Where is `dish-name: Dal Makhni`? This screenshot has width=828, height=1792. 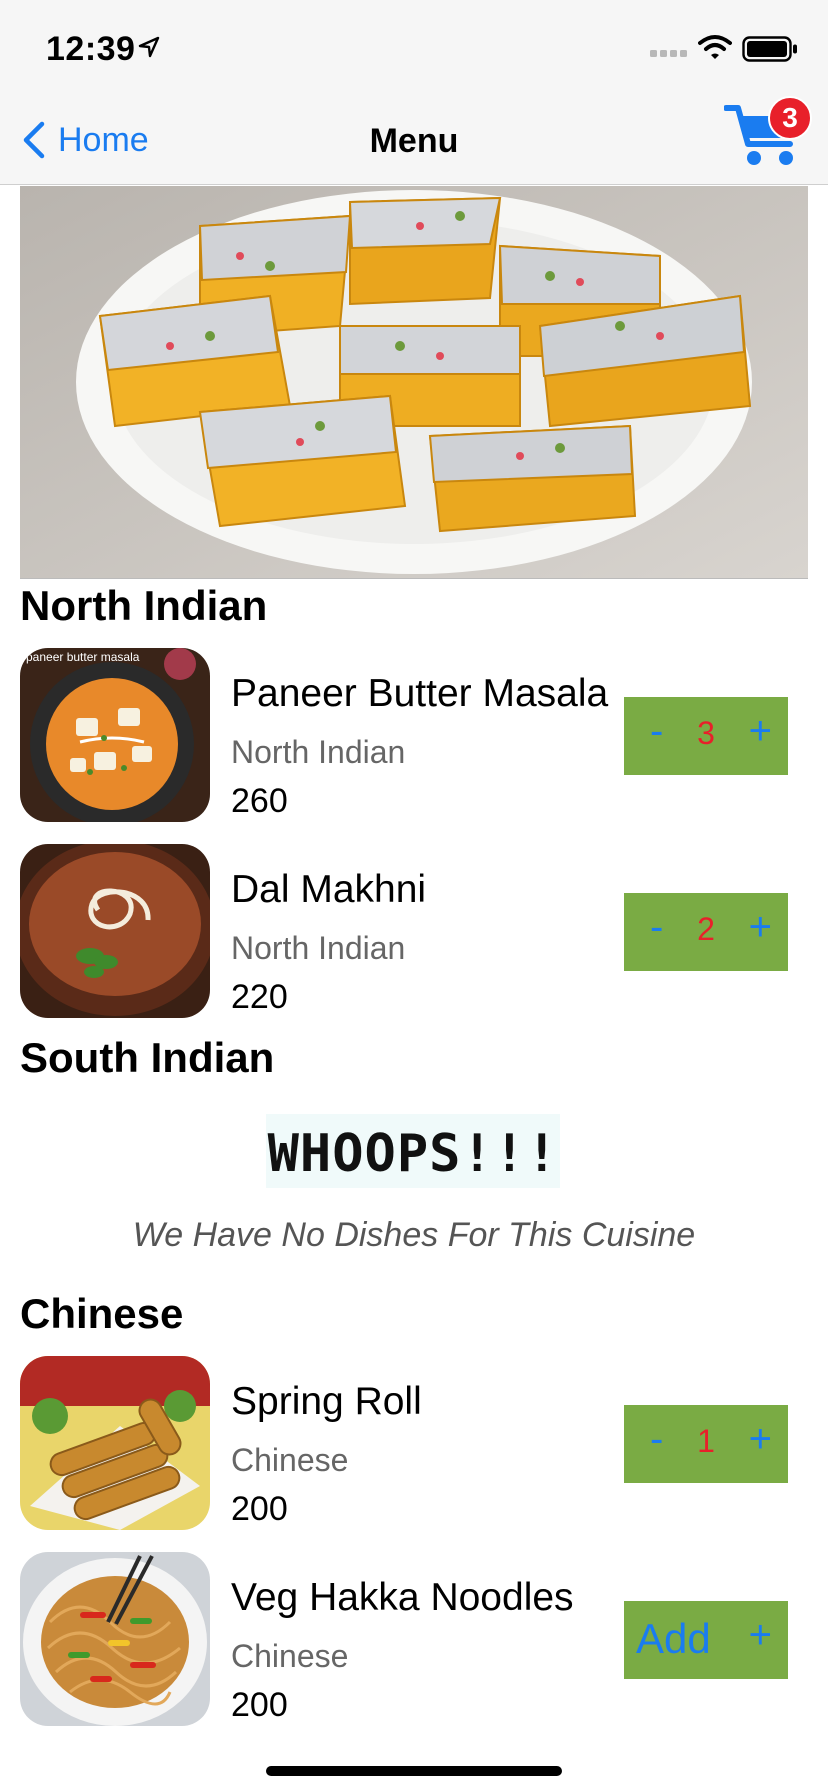
dish-name: Dal Makhni is located at coordinates (329, 889).